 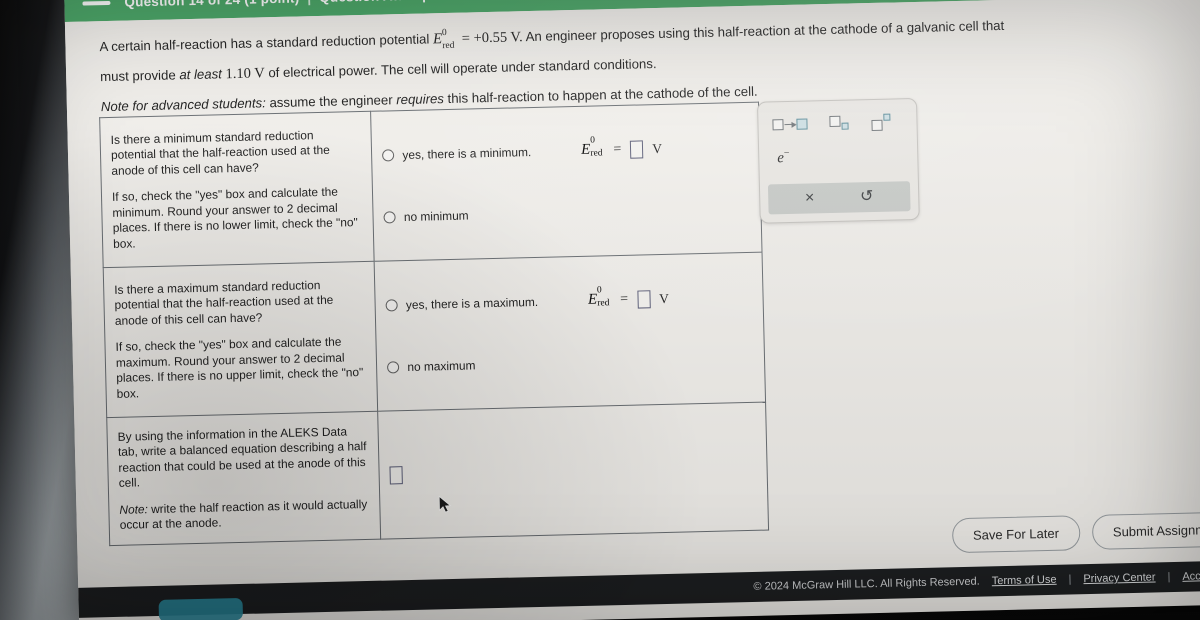 What do you see at coordinates (839, 123) in the screenshot?
I see `subscript-icon` at bounding box center [839, 123].